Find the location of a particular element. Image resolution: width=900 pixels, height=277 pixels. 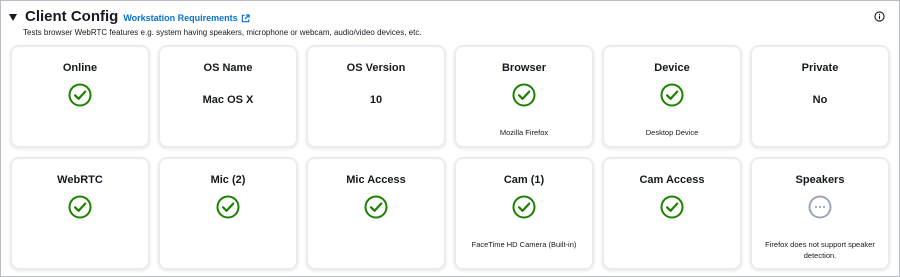

card-detail: Desktop Device is located at coordinates (672, 132).